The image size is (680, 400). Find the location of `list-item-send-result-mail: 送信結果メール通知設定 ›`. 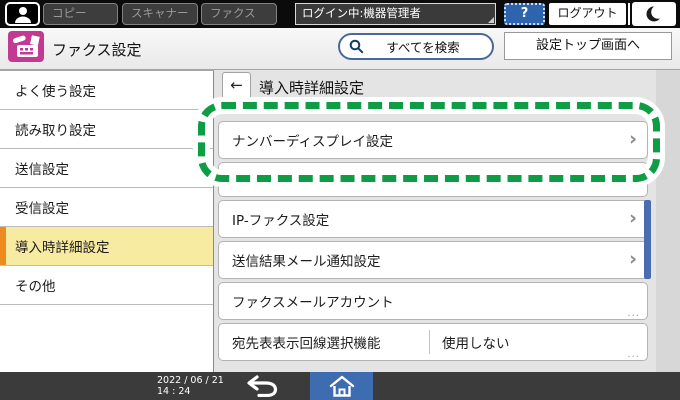

list-item-send-result-mail: 送信結果メール通知設定 › is located at coordinates (433, 260).